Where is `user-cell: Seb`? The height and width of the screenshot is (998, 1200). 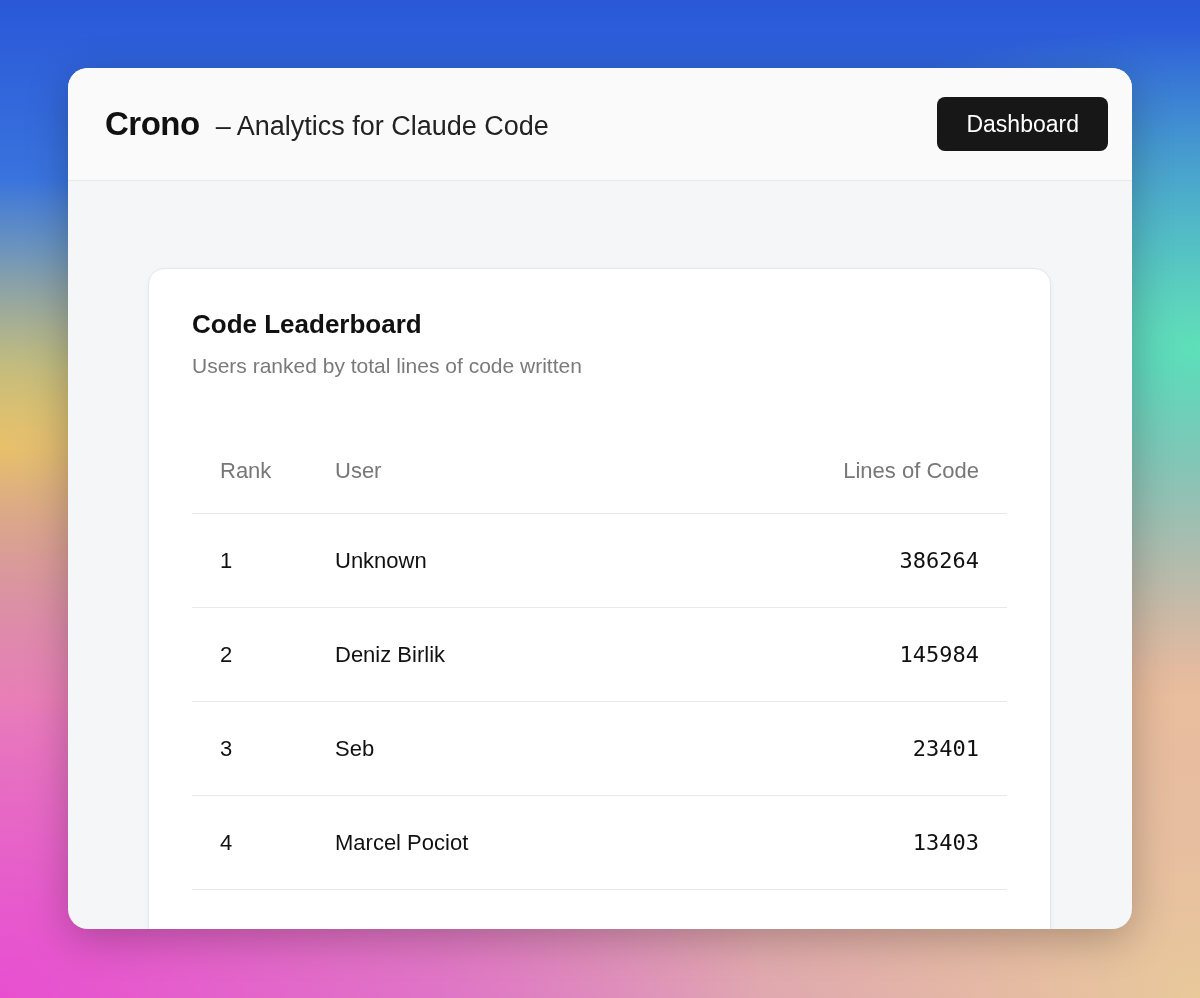 user-cell: Seb is located at coordinates (355, 748).